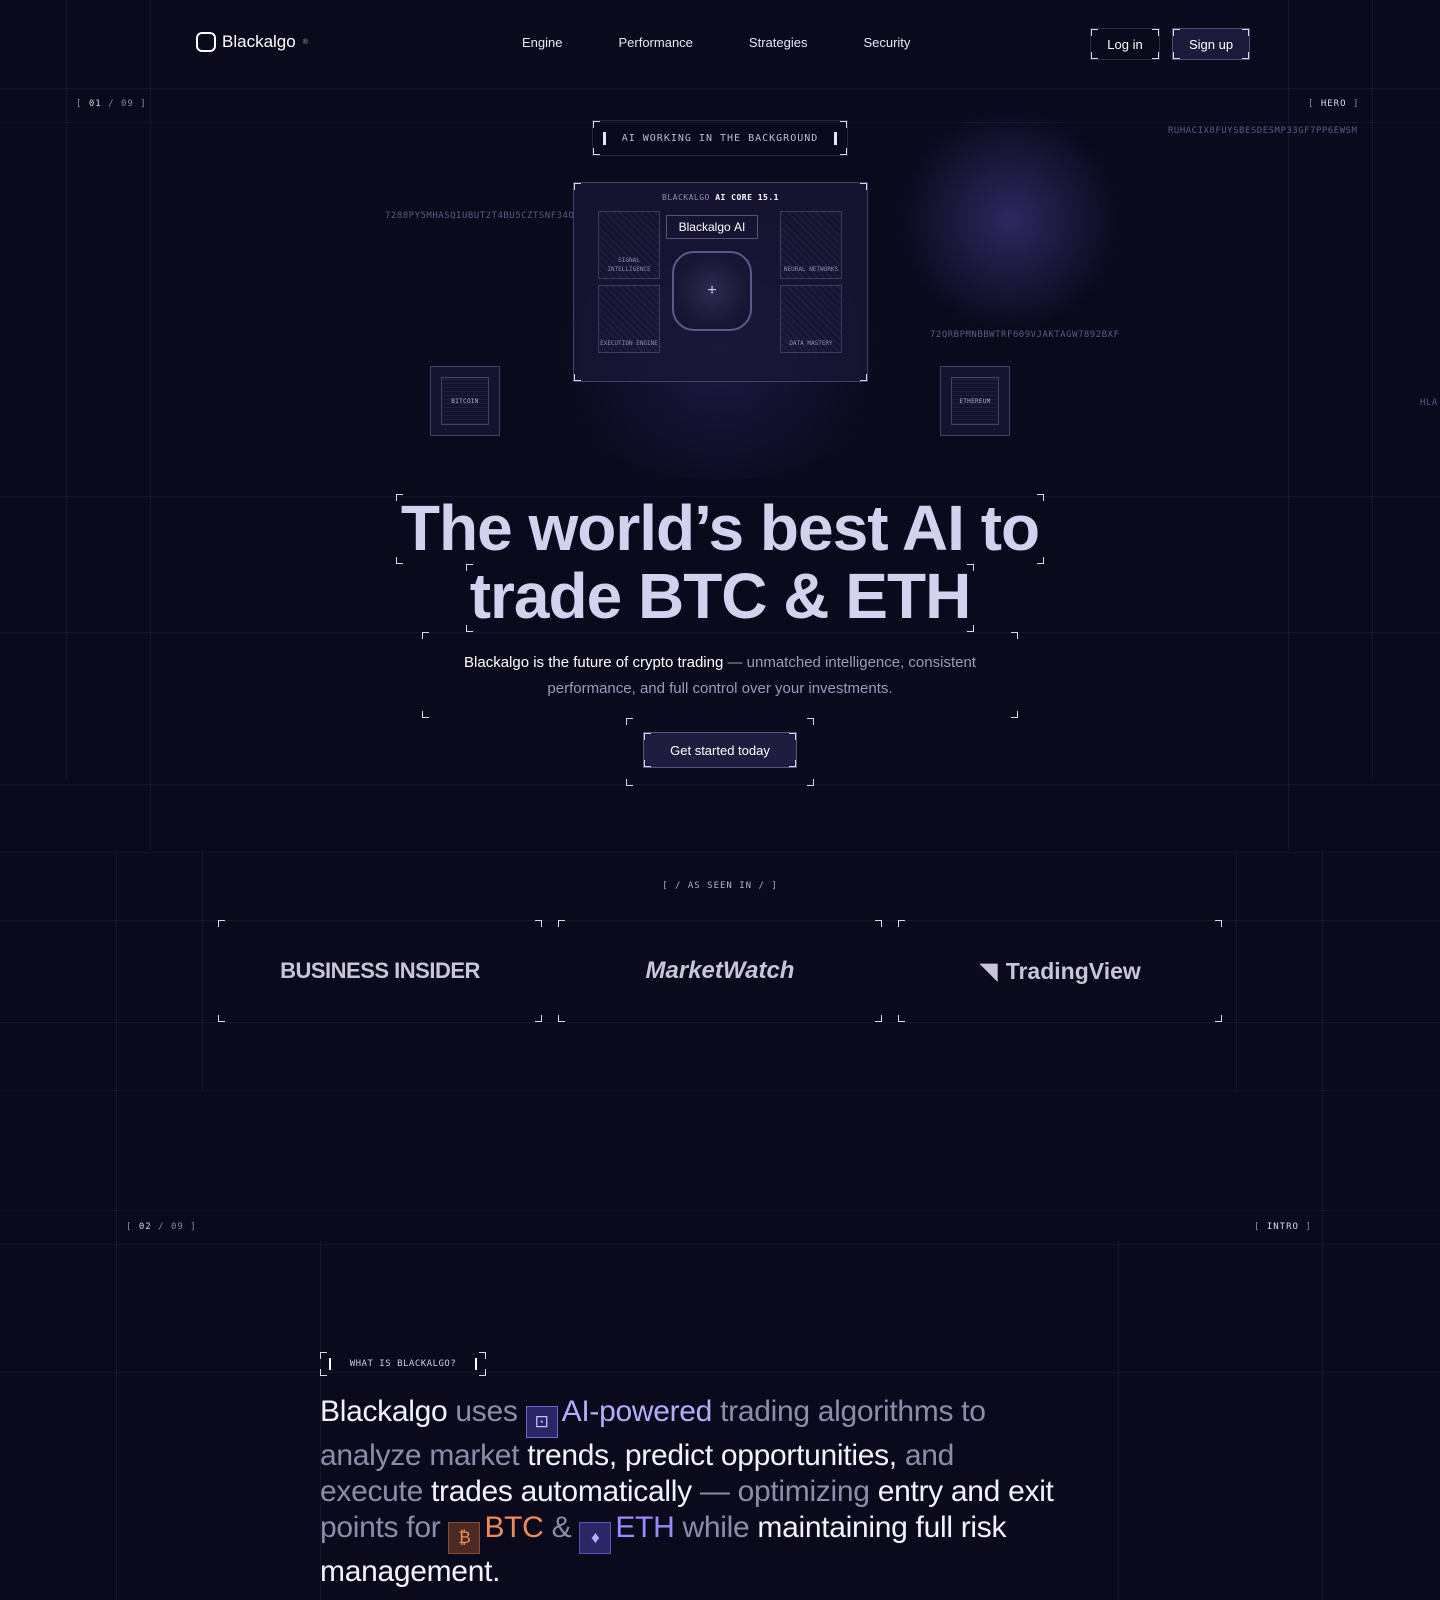 The image size is (1440, 1600). What do you see at coordinates (259, 41) in the screenshot?
I see `brand-name: Blackalgo` at bounding box center [259, 41].